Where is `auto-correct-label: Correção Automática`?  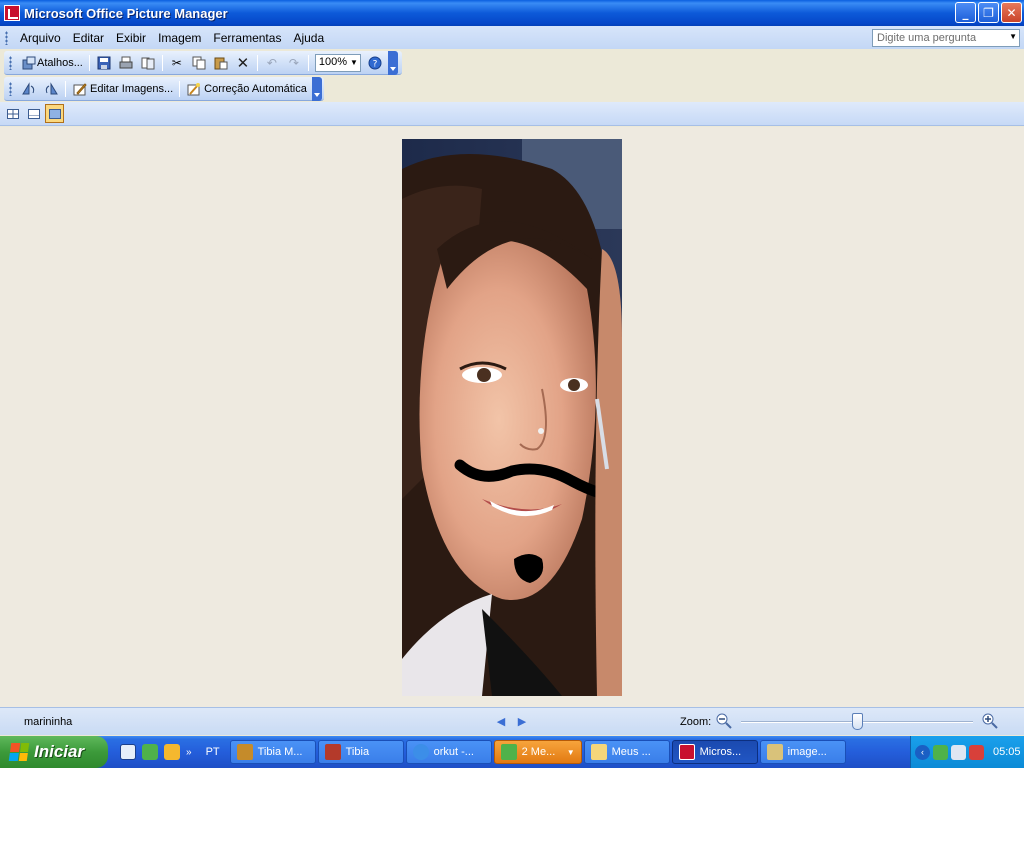
auto-correct-label: Correção Automática is located at coordinates (255, 88).